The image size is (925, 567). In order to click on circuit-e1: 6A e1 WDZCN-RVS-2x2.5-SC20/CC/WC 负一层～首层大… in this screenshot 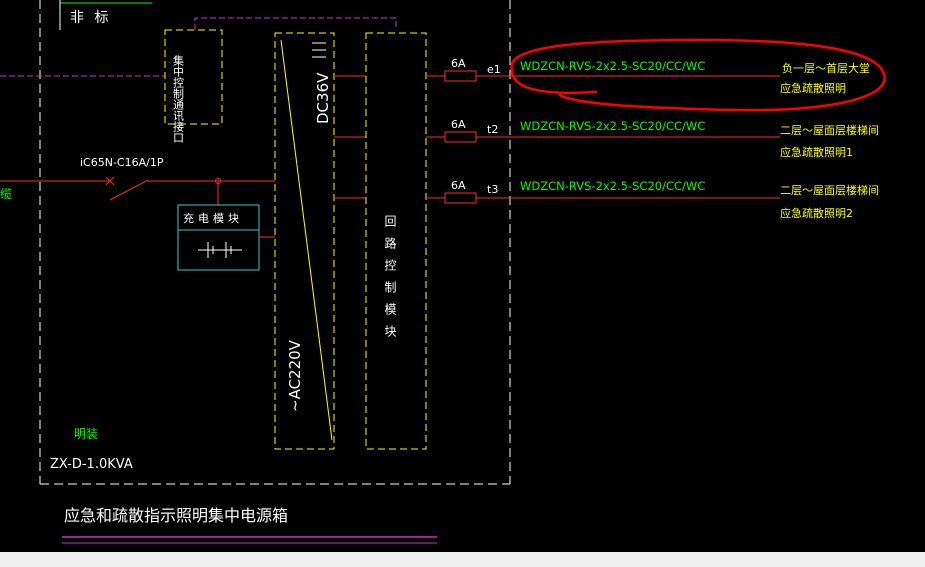, I will do `click(648, 76)`.